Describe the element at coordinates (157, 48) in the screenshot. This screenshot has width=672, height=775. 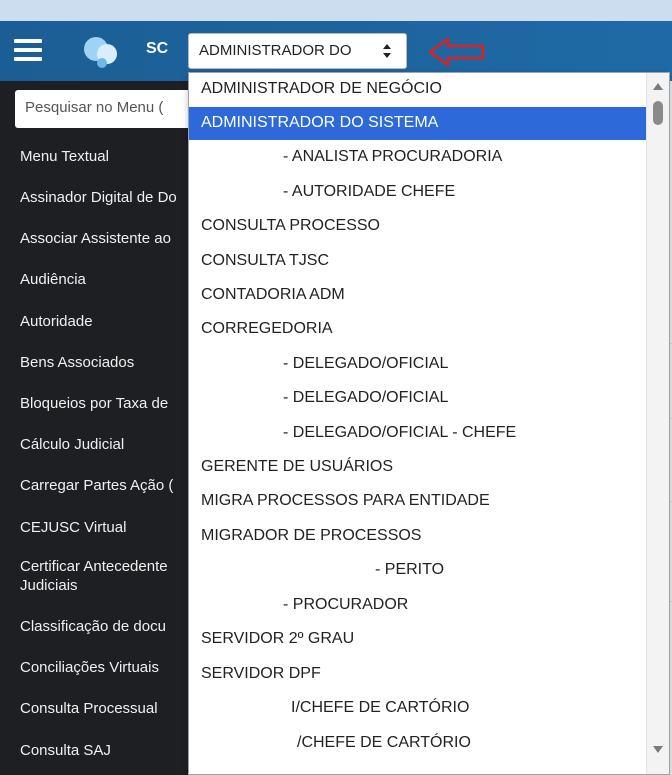
I see `org-code: SC` at that location.